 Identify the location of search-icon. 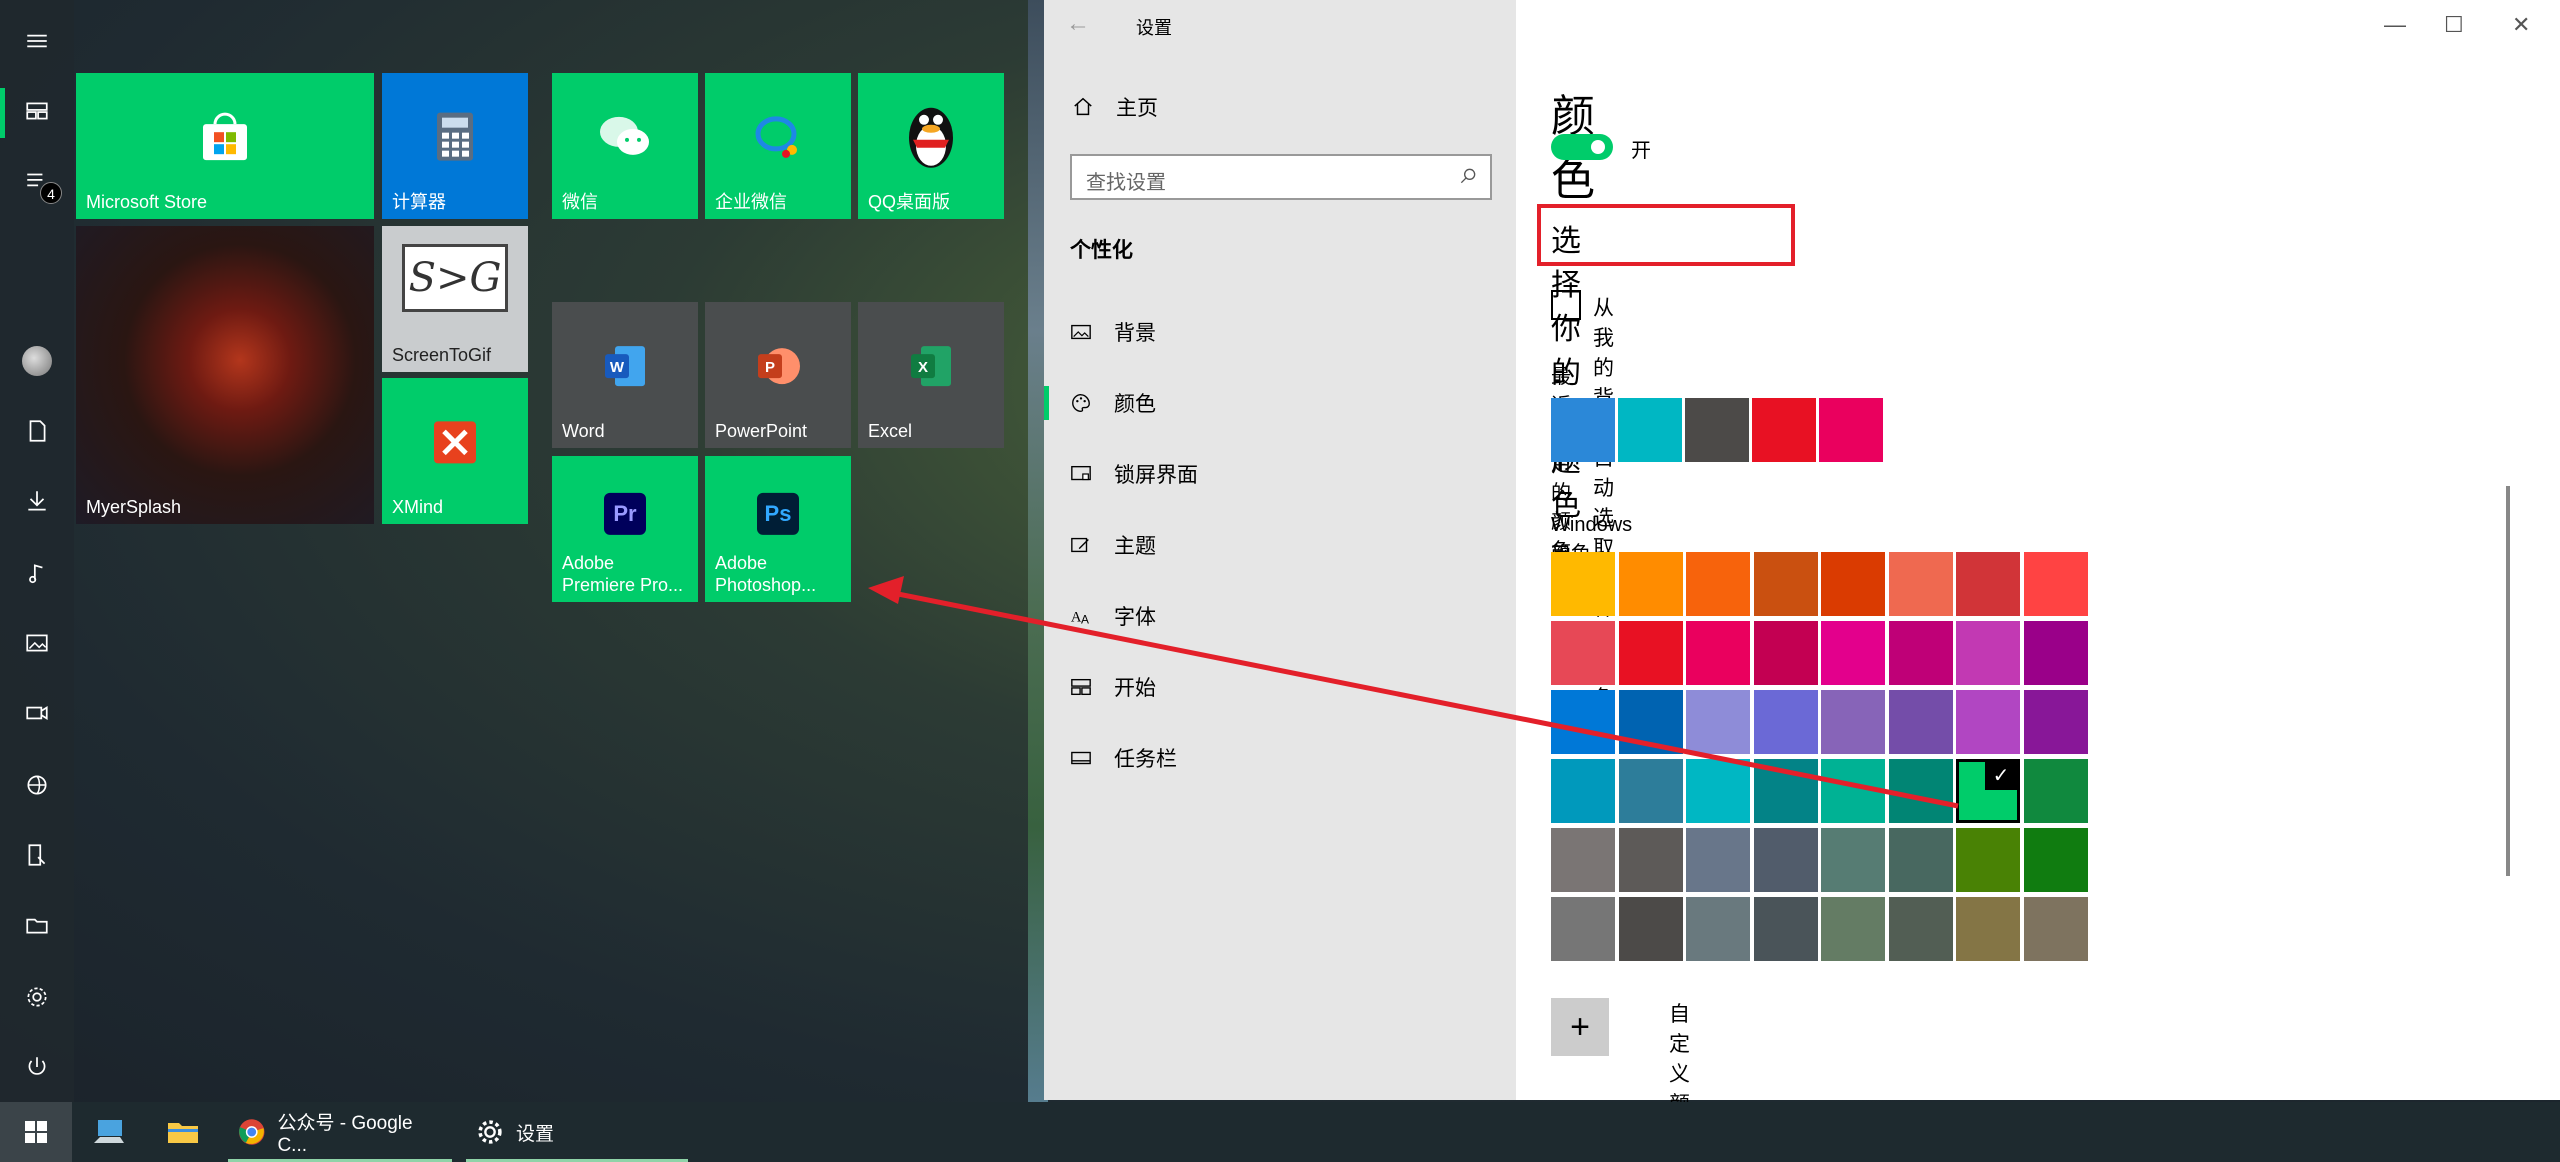
(1468, 176).